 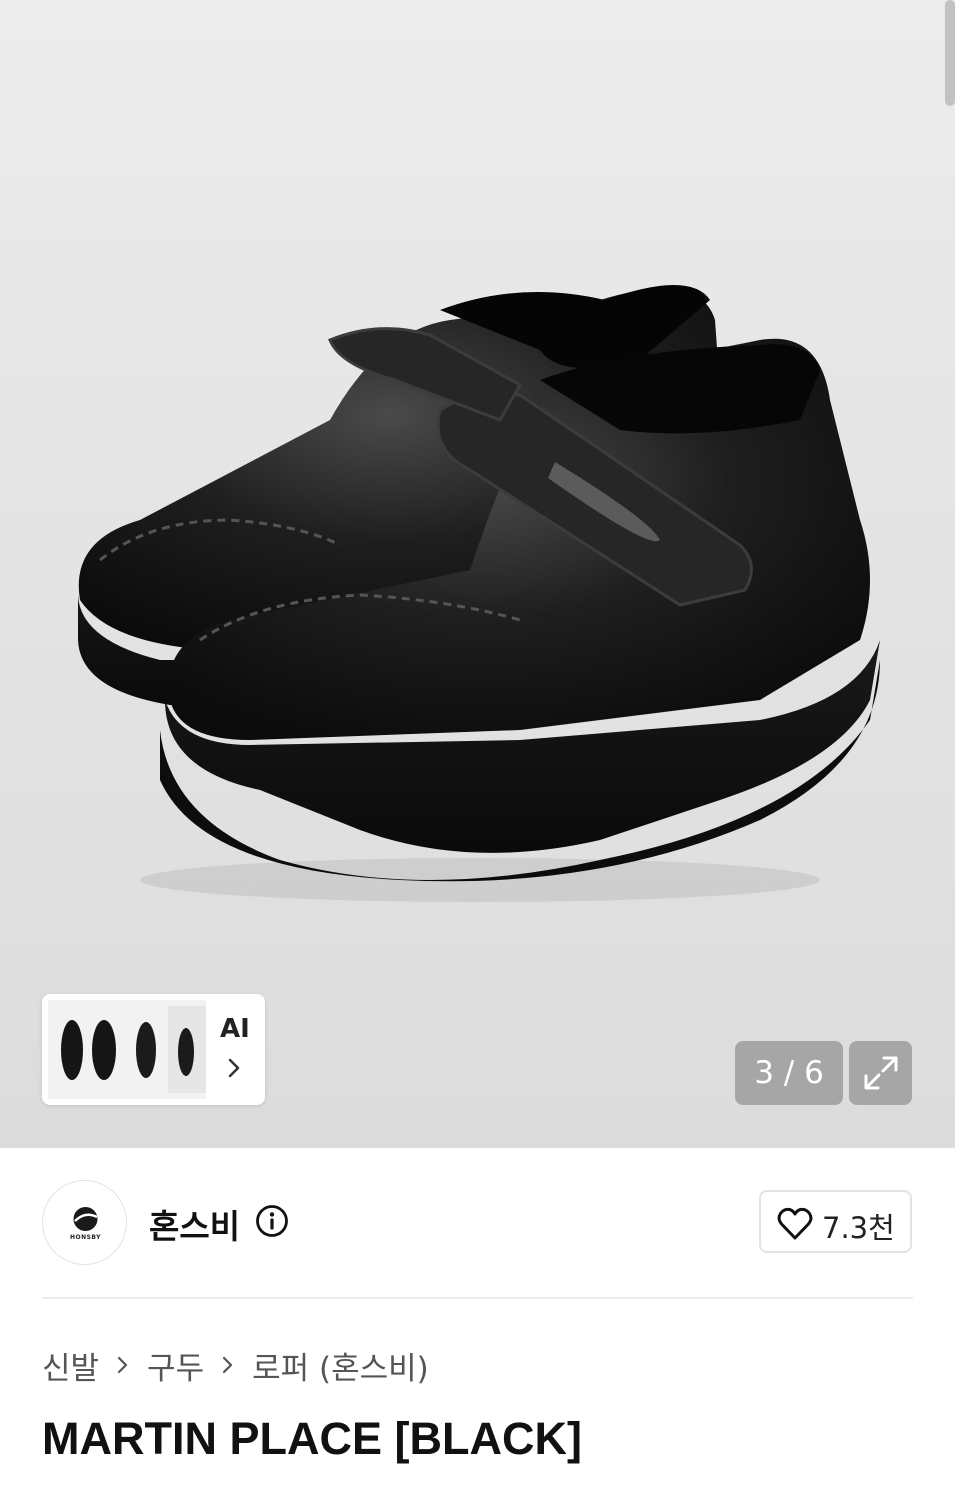 I want to click on expand-arrows-icon, so click(x=881, y=1073).